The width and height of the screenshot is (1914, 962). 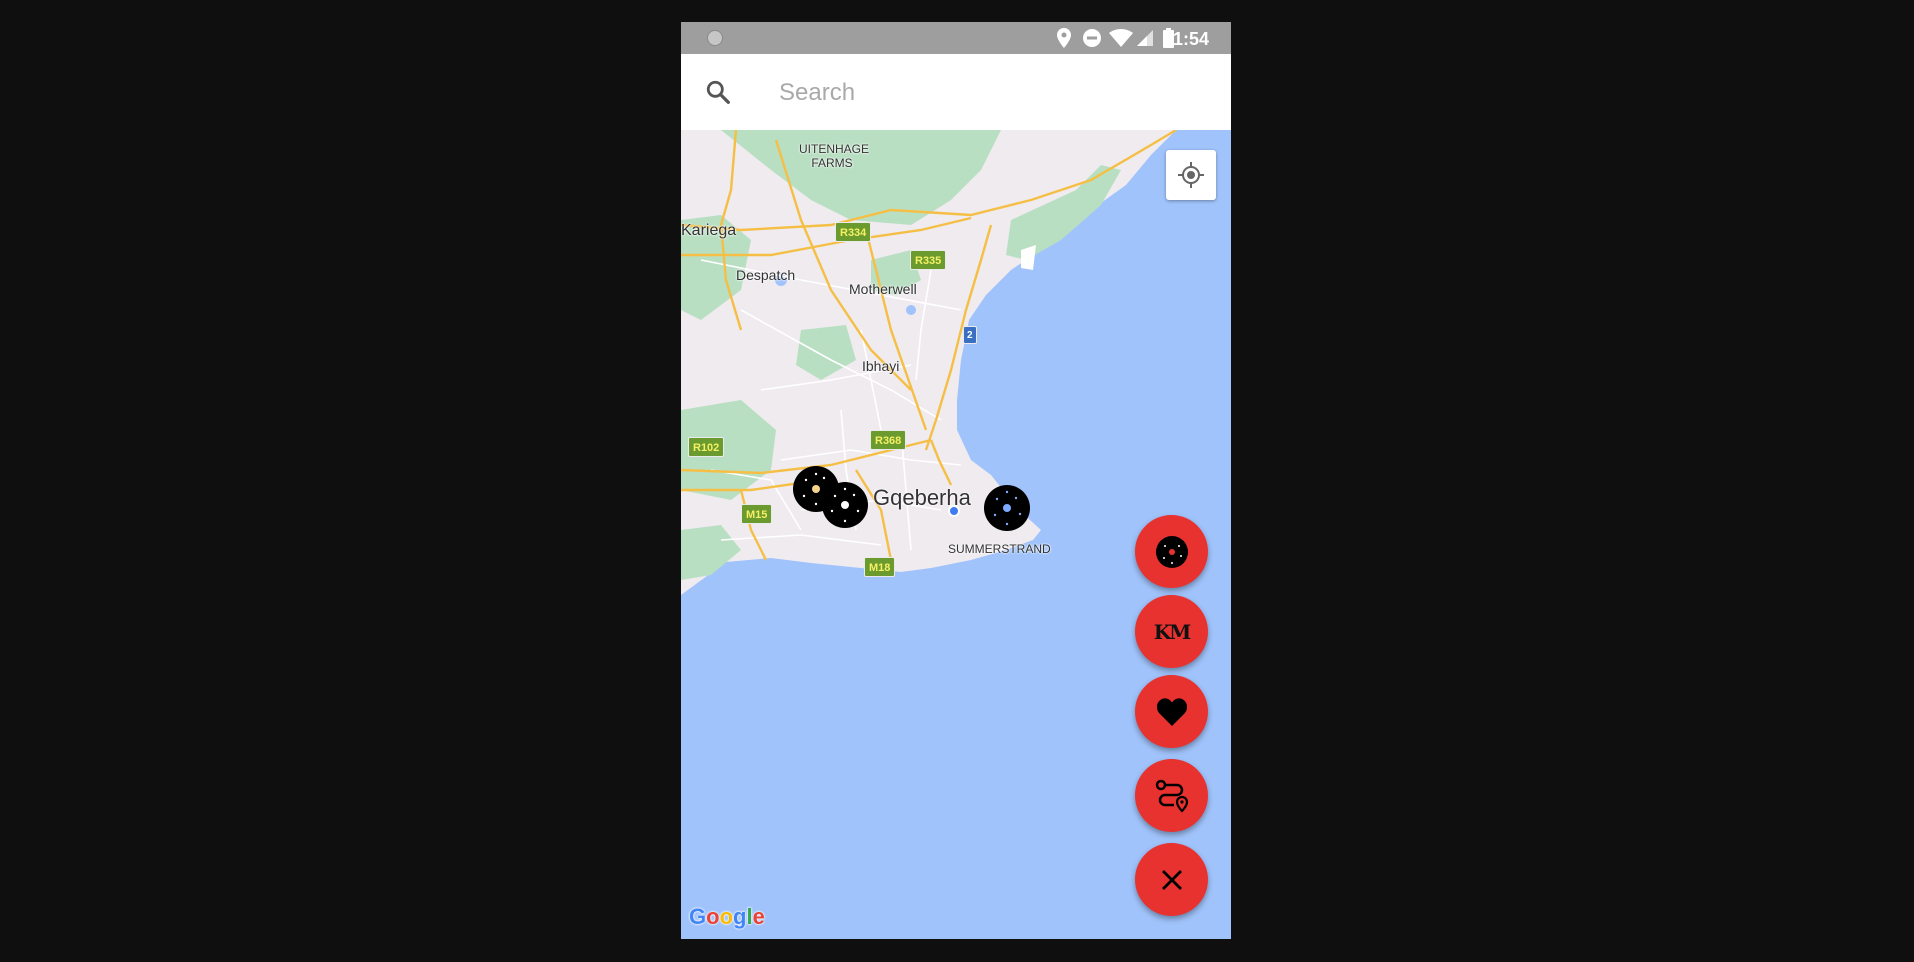 What do you see at coordinates (881, 366) in the screenshot?
I see `map-label-ibhayi: Ibhayi` at bounding box center [881, 366].